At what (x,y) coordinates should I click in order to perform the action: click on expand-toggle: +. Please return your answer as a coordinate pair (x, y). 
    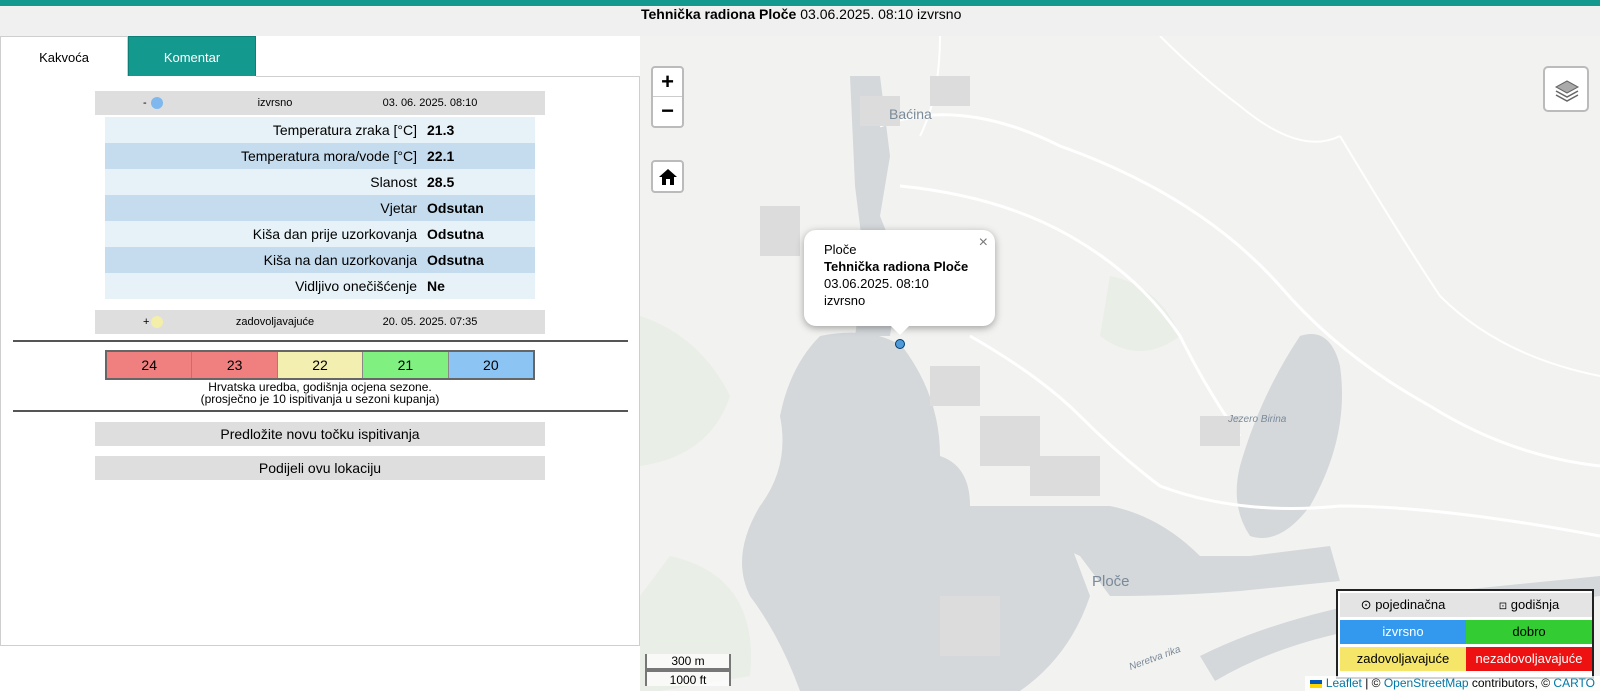
    Looking at the image, I should click on (146, 322).